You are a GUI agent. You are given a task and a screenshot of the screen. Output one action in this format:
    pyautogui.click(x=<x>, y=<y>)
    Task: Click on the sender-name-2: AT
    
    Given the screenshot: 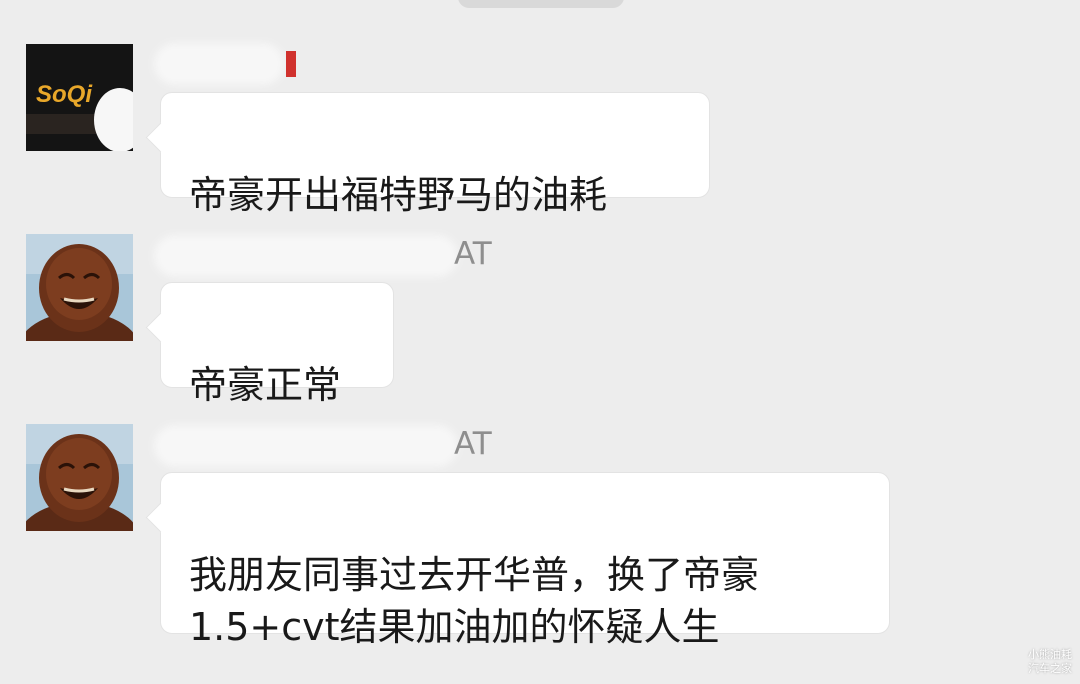 What is the action you would take?
    pyautogui.click(x=326, y=254)
    